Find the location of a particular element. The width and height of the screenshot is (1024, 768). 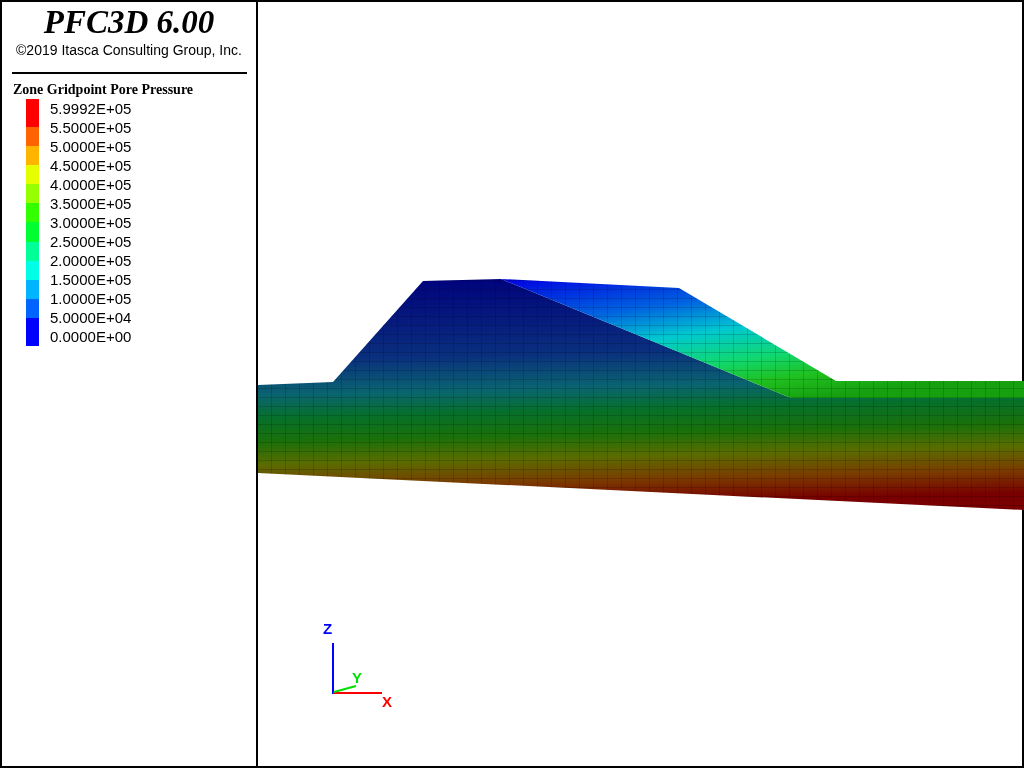

app-title: PFC3D 6.00 is located at coordinates (129, 22).